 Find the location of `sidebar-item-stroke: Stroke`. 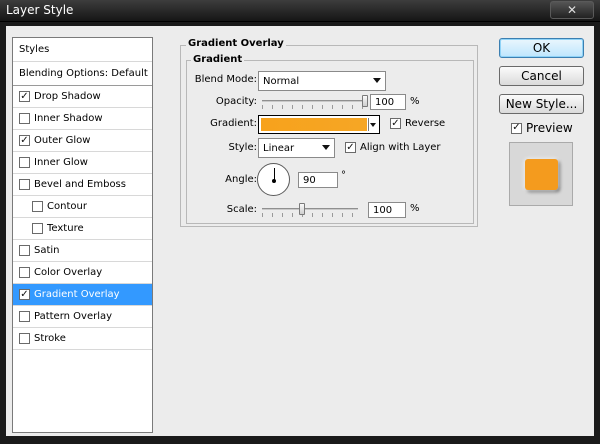

sidebar-item-stroke: Stroke is located at coordinates (82, 339).